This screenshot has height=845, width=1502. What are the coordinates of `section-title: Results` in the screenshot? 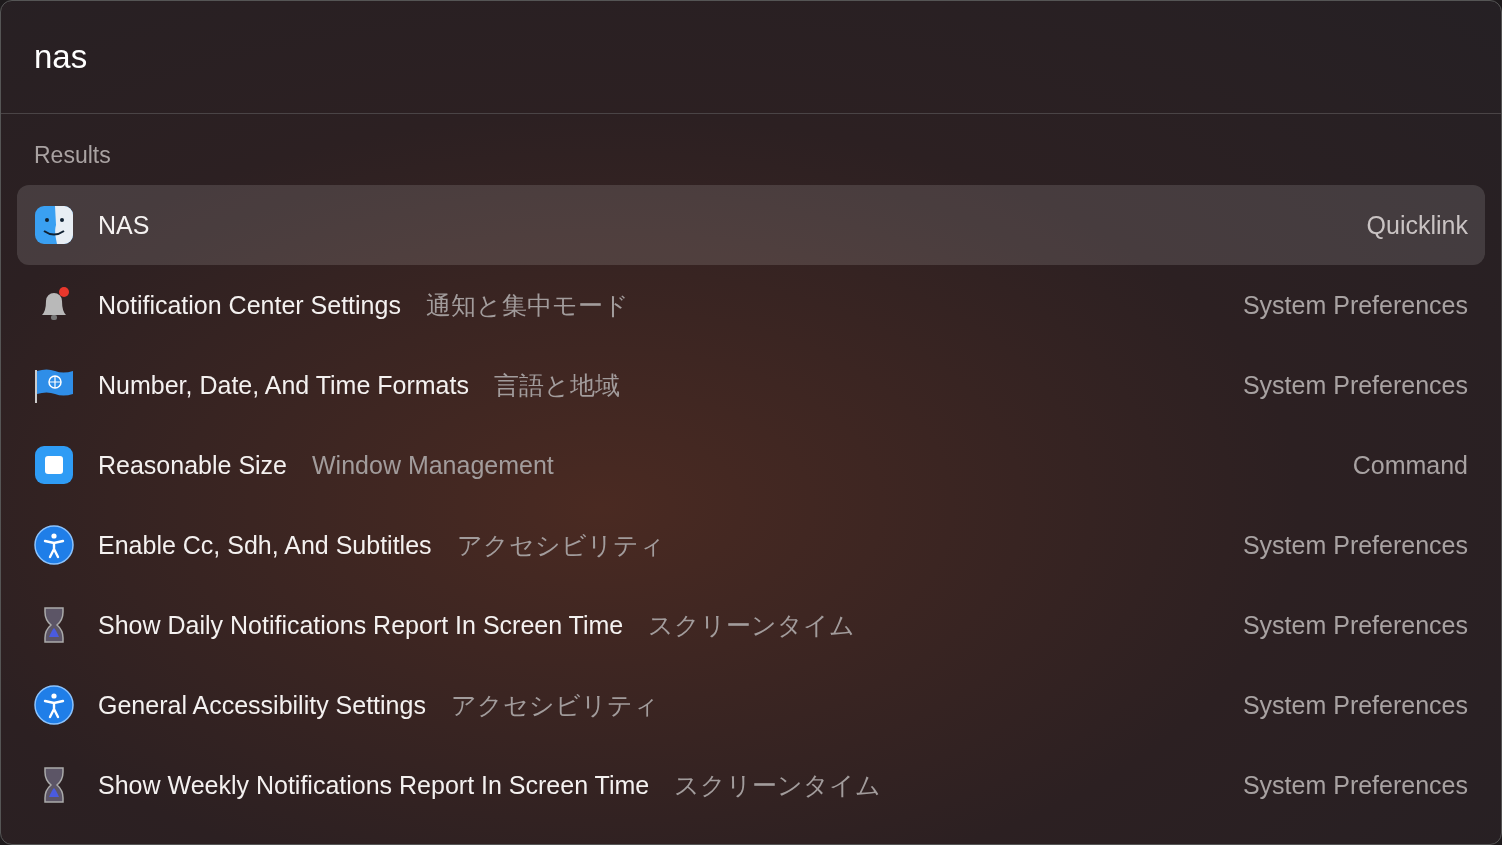 It's located at (72, 155).